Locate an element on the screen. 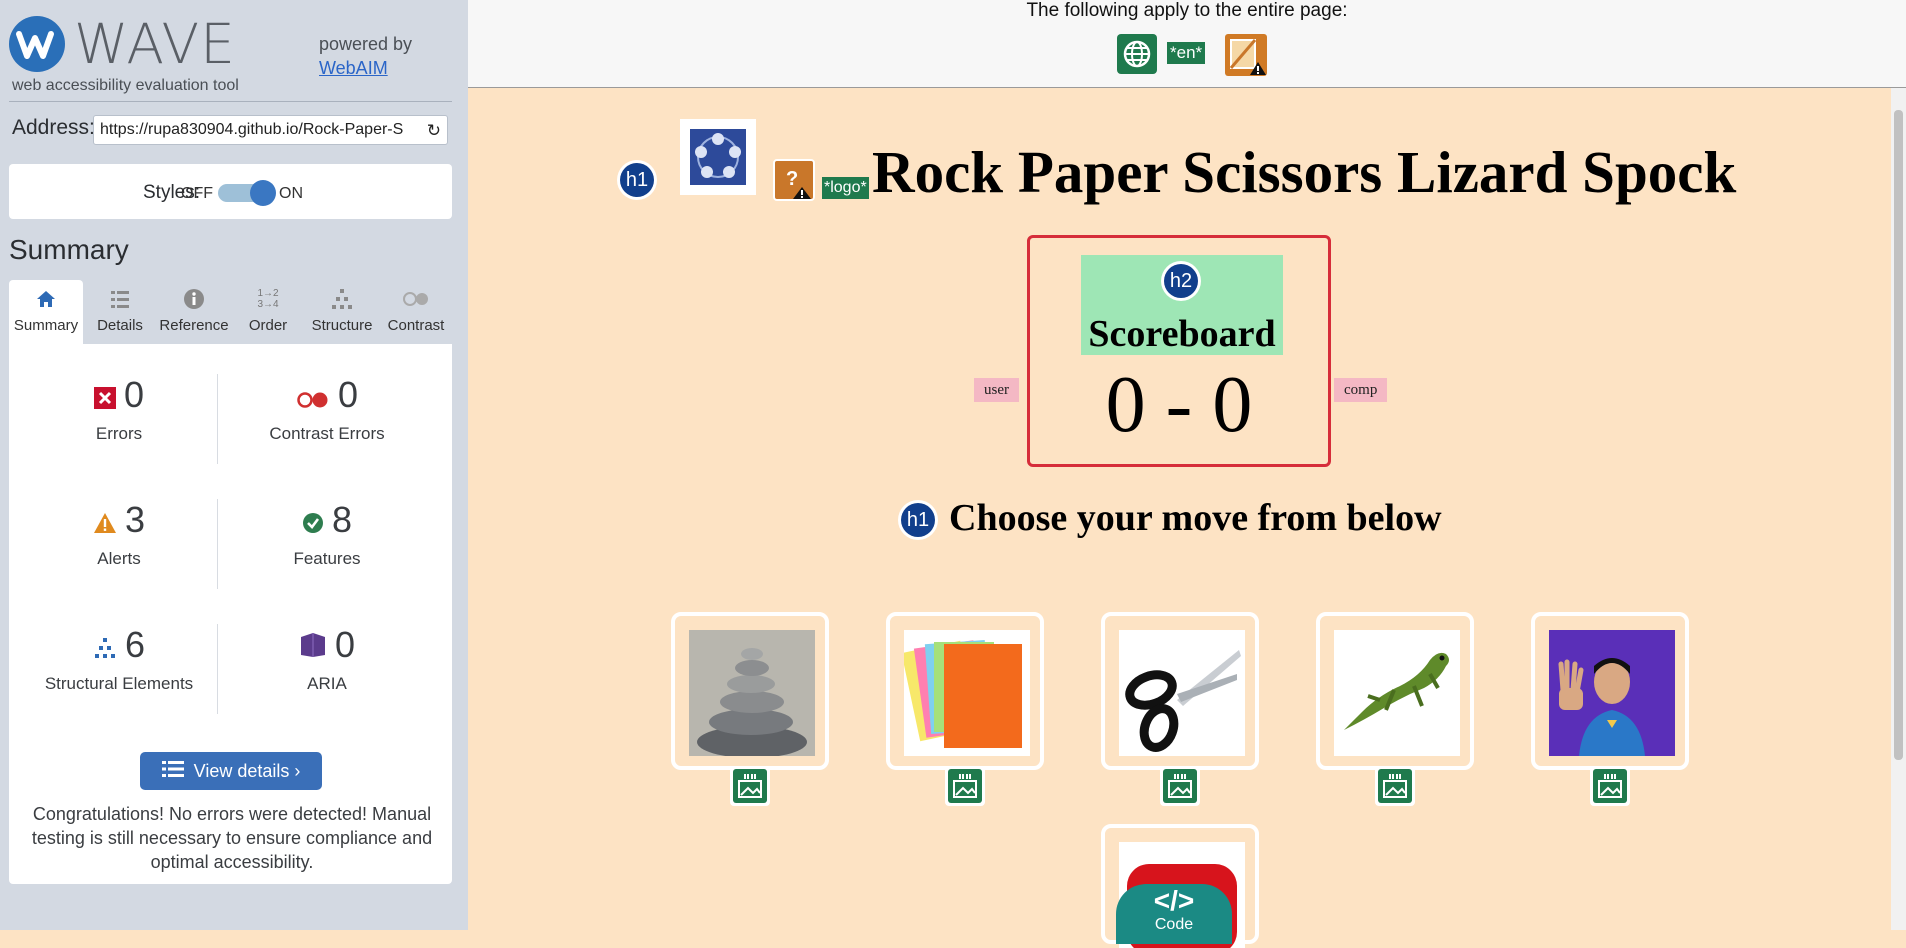 The width and height of the screenshot is (1906, 948). choose-move-heading: Choose your move from below is located at coordinates (1195, 518).